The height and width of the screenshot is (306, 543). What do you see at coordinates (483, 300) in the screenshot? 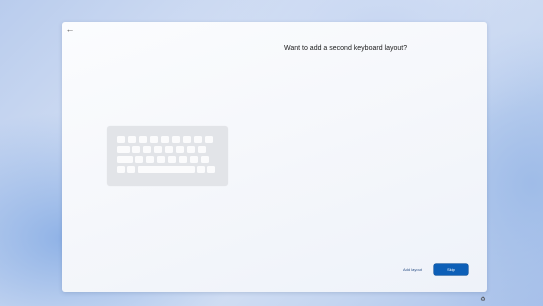
I see `accessibility-icon: ♻` at bounding box center [483, 300].